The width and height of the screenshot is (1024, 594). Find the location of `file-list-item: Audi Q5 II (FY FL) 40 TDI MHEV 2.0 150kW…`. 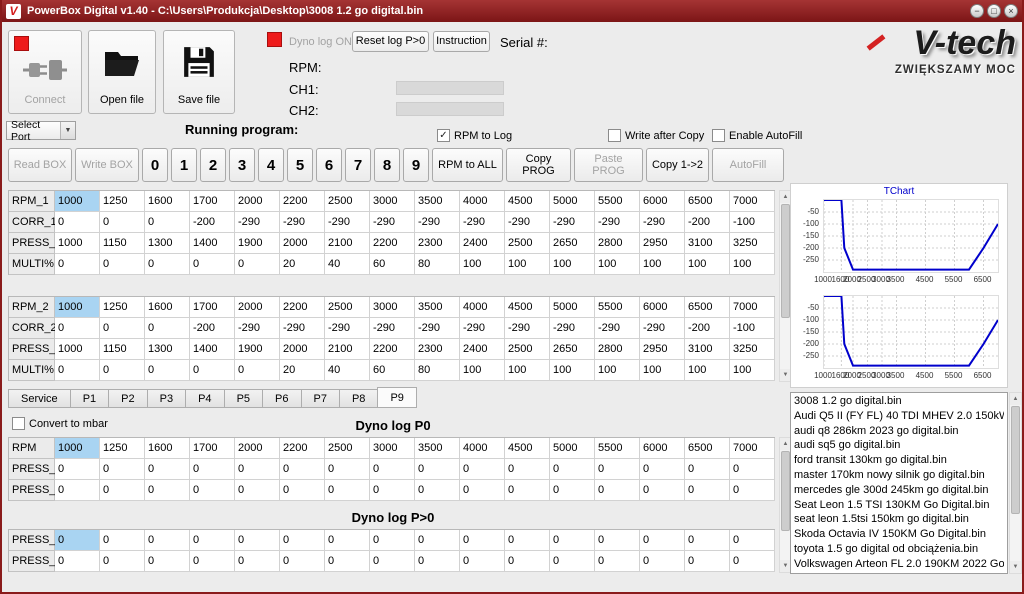

file-list-item: Audi Q5 II (FY FL) 40 TDI MHEV 2.0 150kW… is located at coordinates (899, 416).